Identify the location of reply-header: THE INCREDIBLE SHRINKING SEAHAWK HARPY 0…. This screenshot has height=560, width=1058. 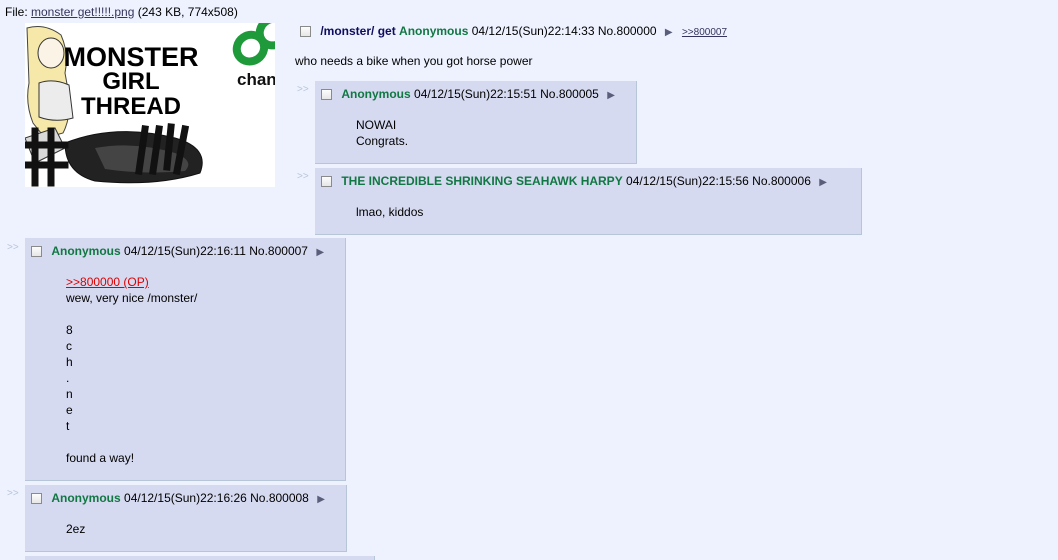
(574, 181).